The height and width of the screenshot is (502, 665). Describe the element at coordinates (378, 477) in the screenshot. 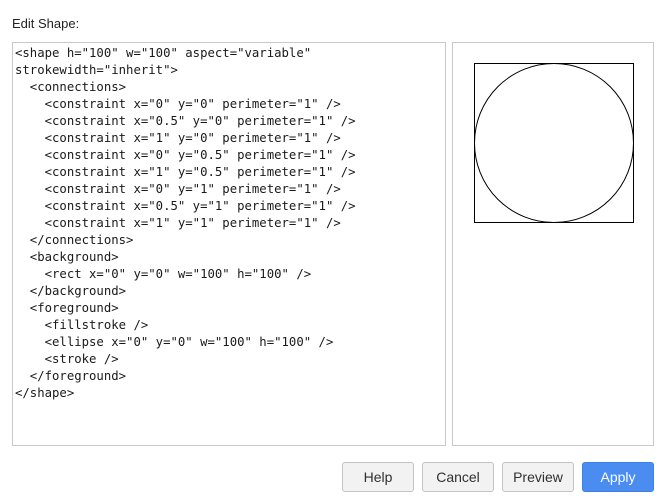

I see `help-button: Help` at that location.